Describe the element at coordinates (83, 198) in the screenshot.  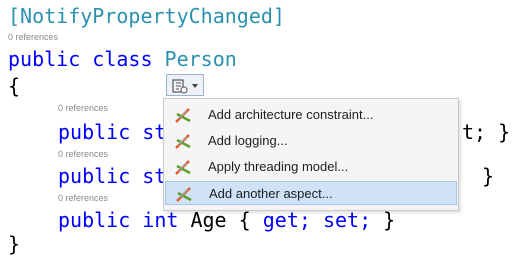
I see `member3-references-codelens: 0 references` at that location.